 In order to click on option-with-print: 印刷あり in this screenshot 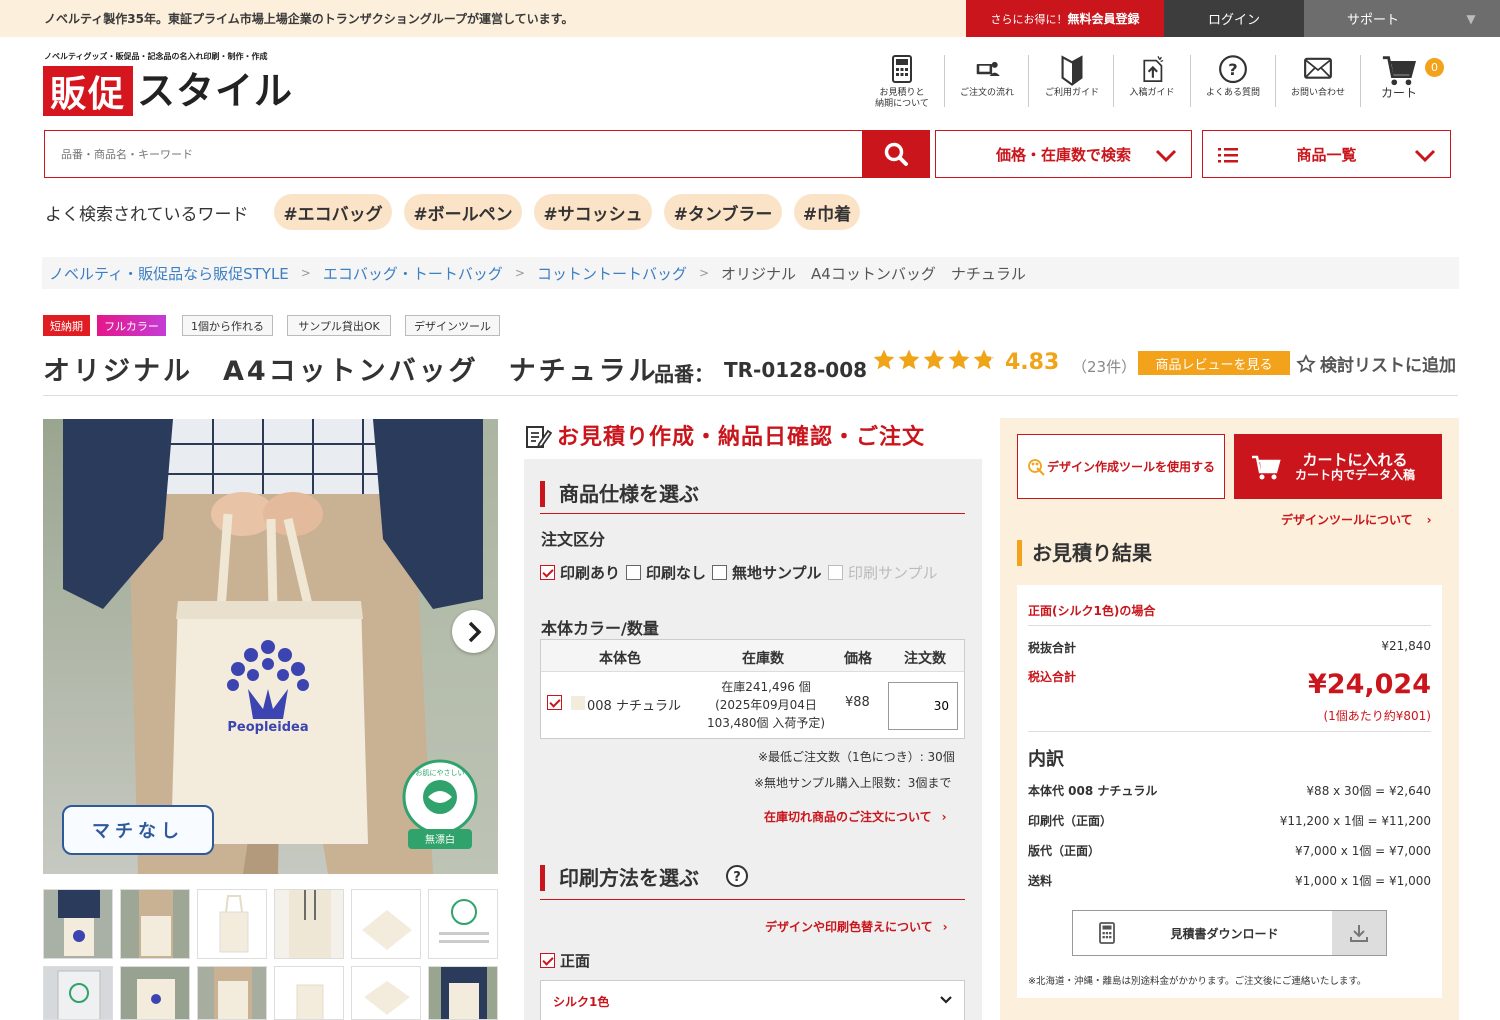, I will do `click(580, 572)`.